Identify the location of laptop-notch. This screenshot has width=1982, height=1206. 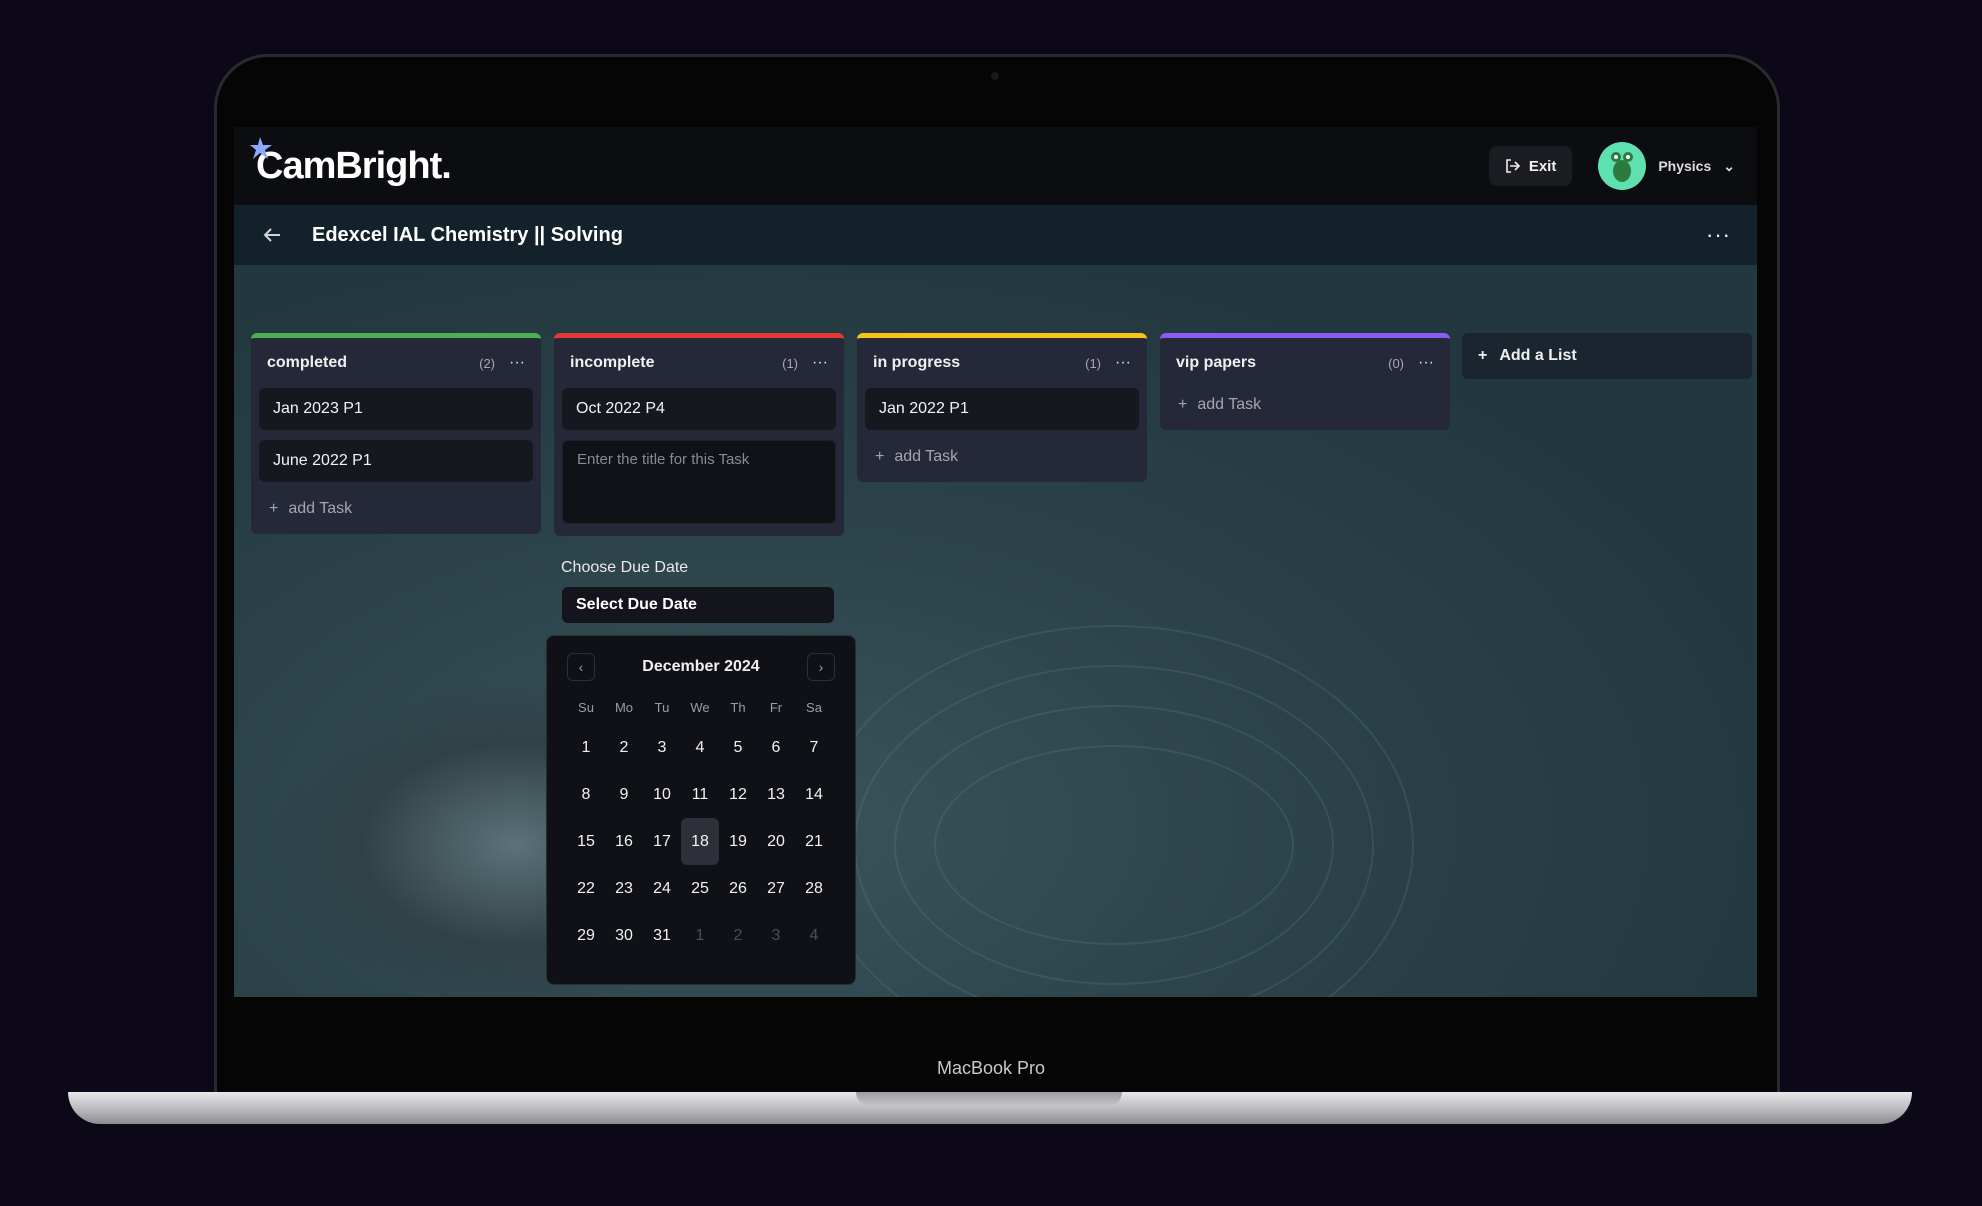
(989, 1099).